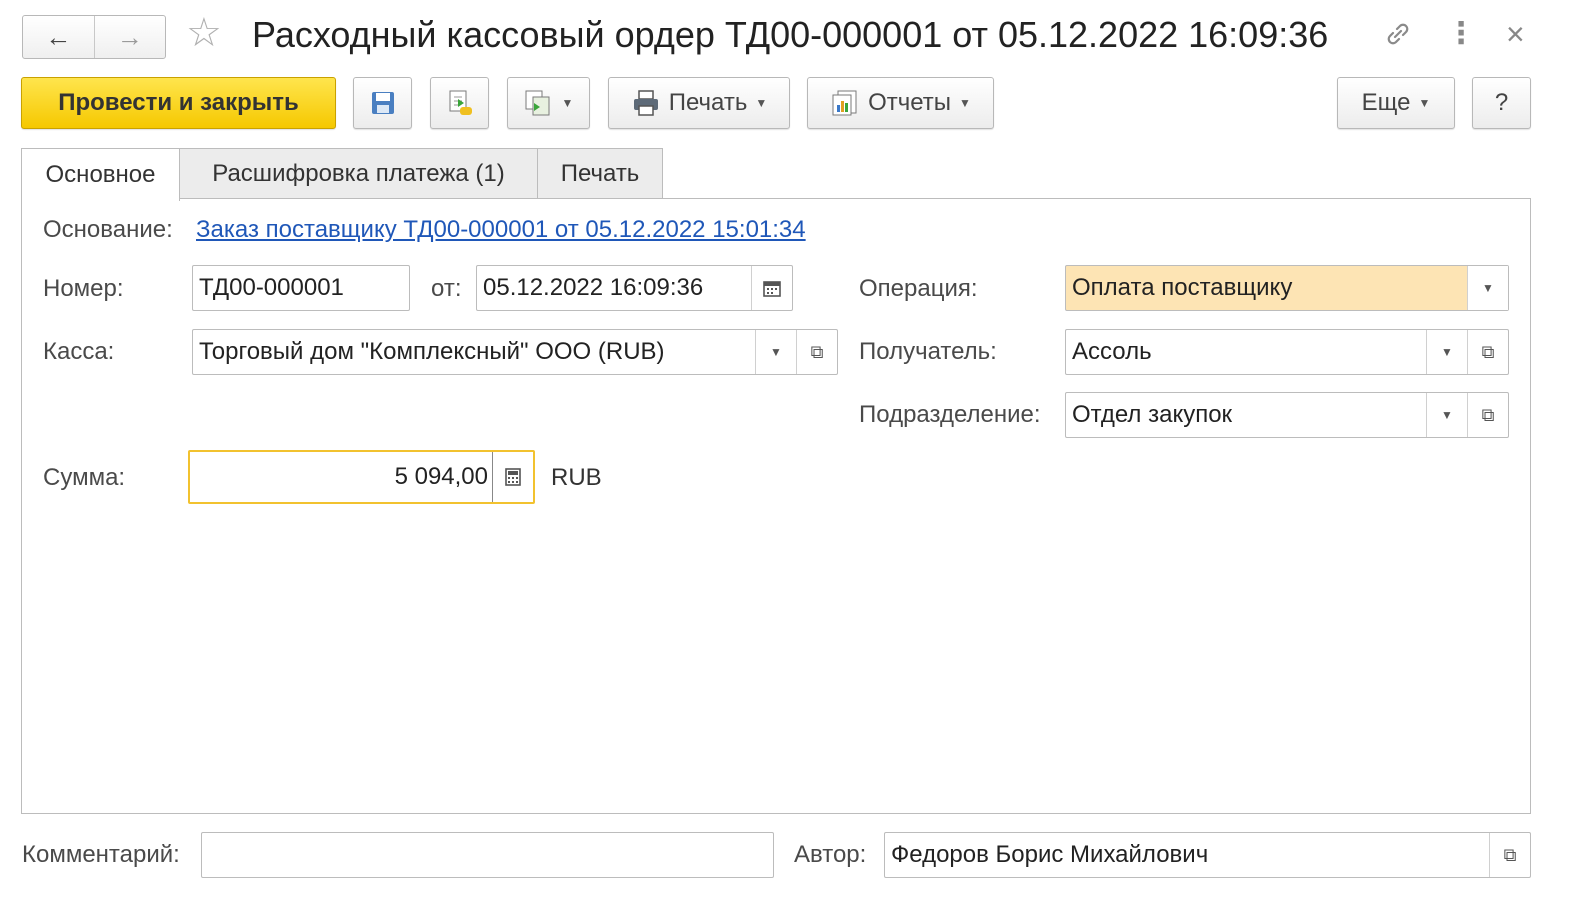  I want to click on author-value: Федоров Борис Михайлович, so click(1050, 854).